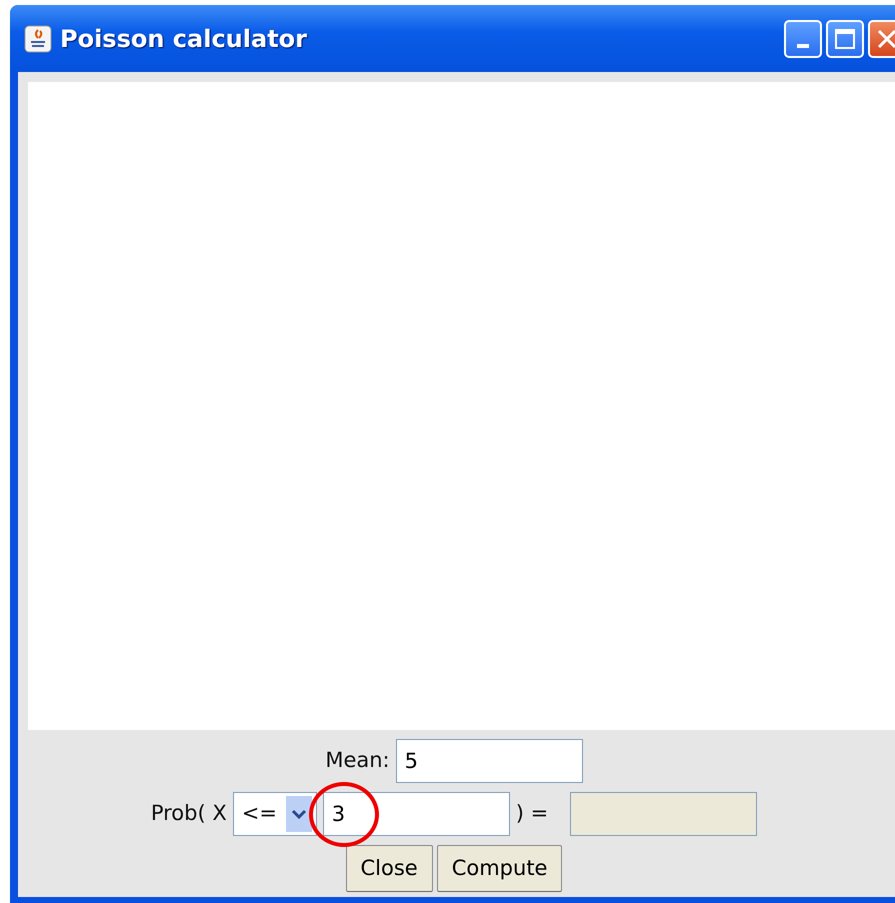 The image size is (895, 903). Describe the element at coordinates (389, 868) in the screenshot. I see `dialog-button: Close` at that location.